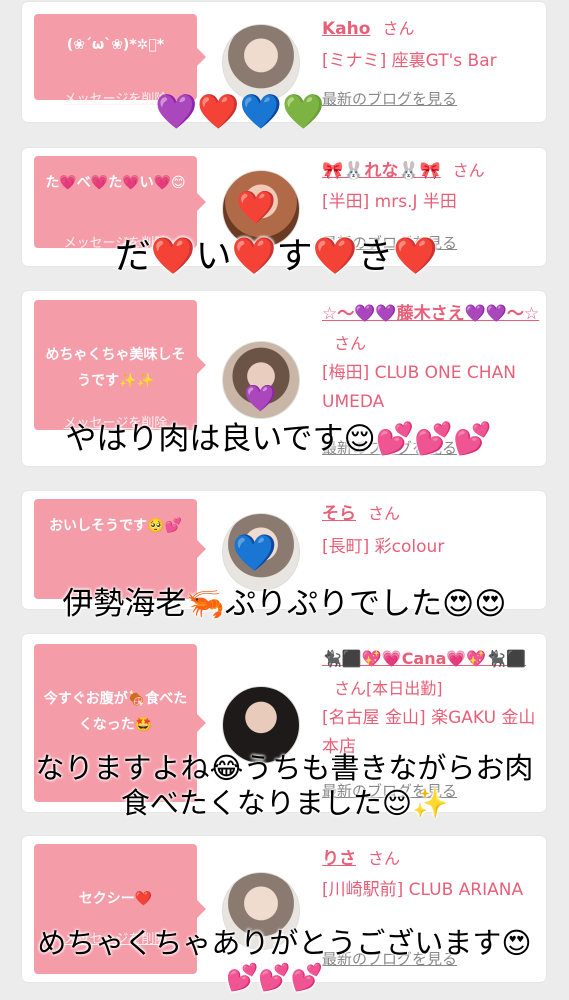 The image size is (569, 1000). I want to click on overlay-text-2: やはり肉は良いです😌💕💕💕, so click(278, 439).